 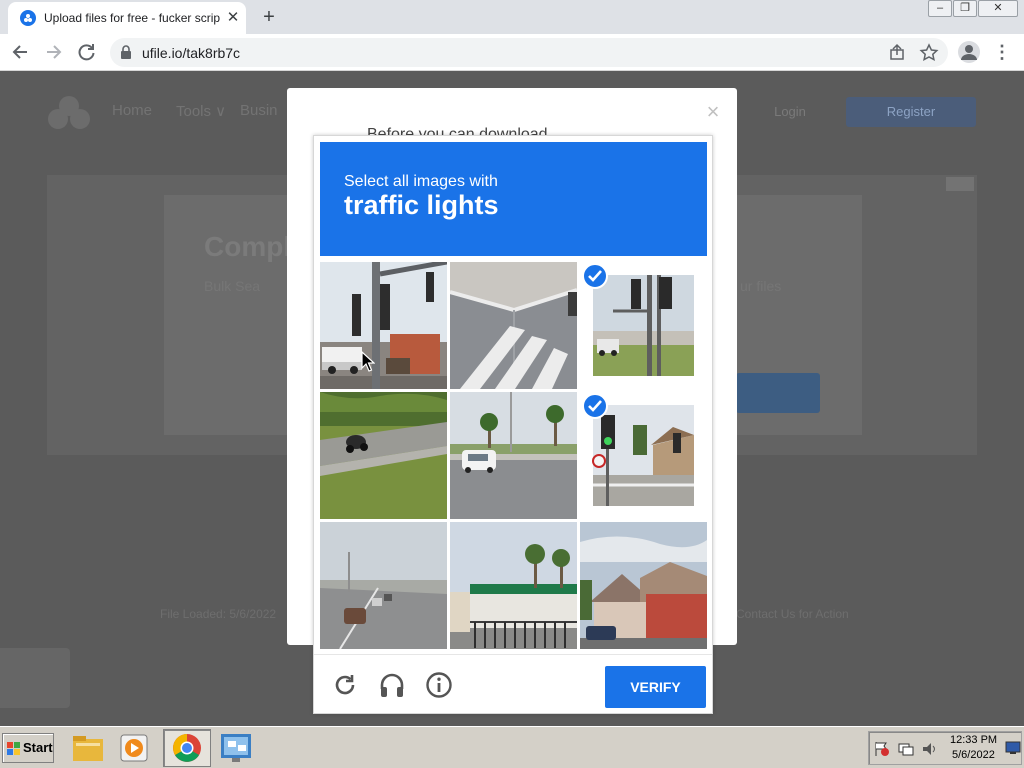 What do you see at coordinates (512, 747) in the screenshot?
I see `windows-taskbar: Start 12:33 PM 5/6/2022` at bounding box center [512, 747].